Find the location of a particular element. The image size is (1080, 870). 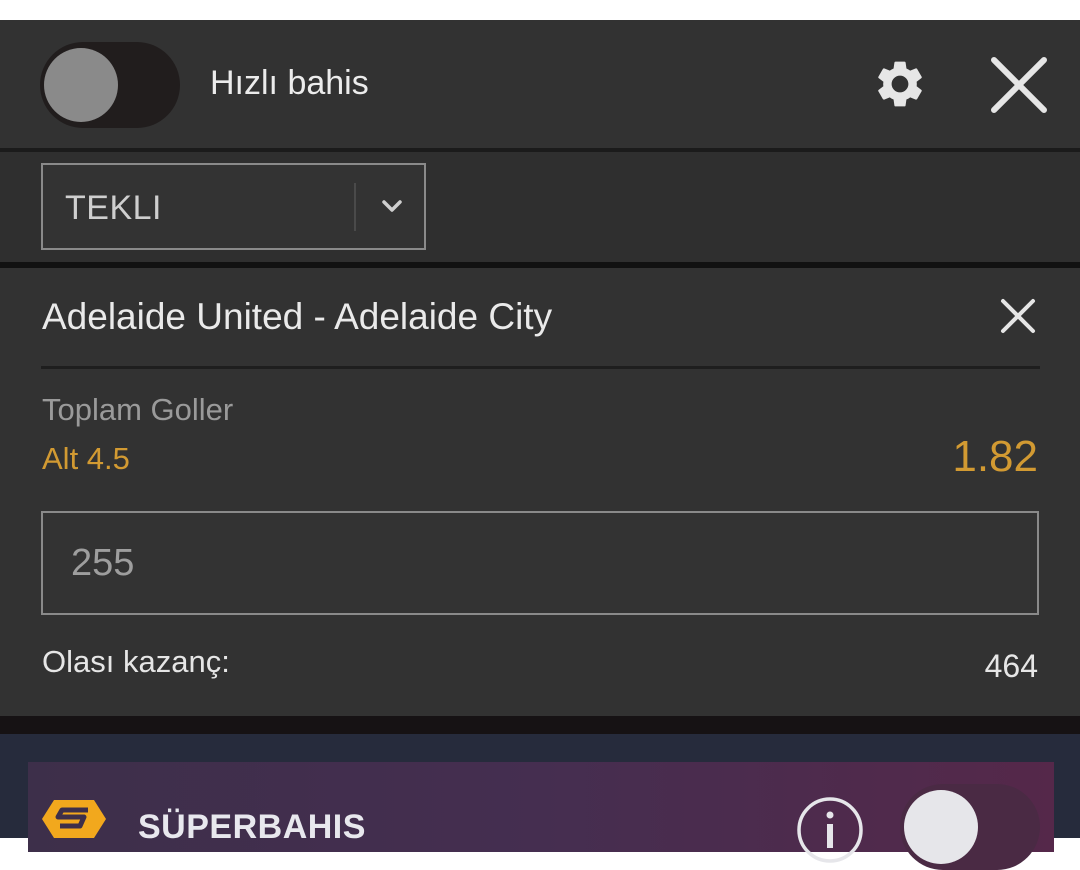

winnings-label: Olası kazanç: is located at coordinates (136, 661).